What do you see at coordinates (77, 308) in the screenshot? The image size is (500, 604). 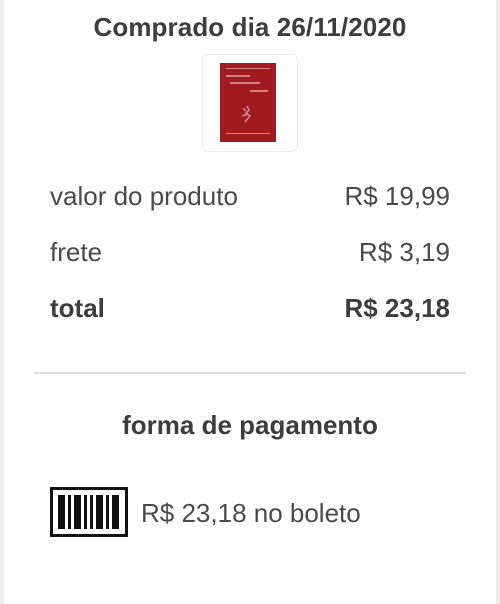 I see `total-label: total` at bounding box center [77, 308].